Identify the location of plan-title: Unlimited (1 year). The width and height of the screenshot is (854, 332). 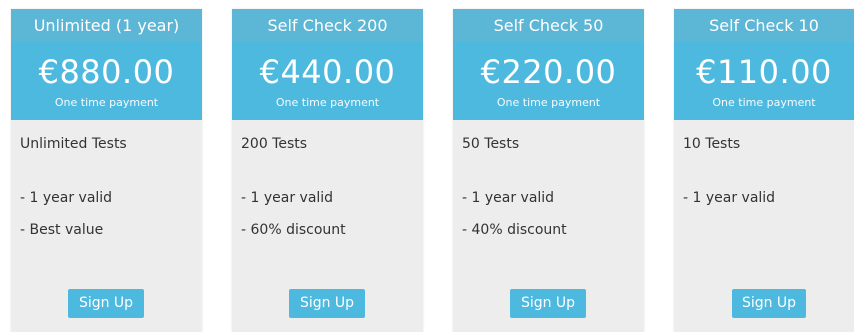
(106, 25).